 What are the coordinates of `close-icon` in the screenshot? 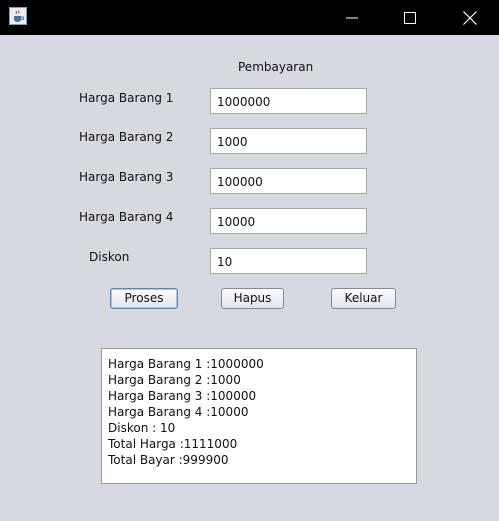 It's located at (470, 17).